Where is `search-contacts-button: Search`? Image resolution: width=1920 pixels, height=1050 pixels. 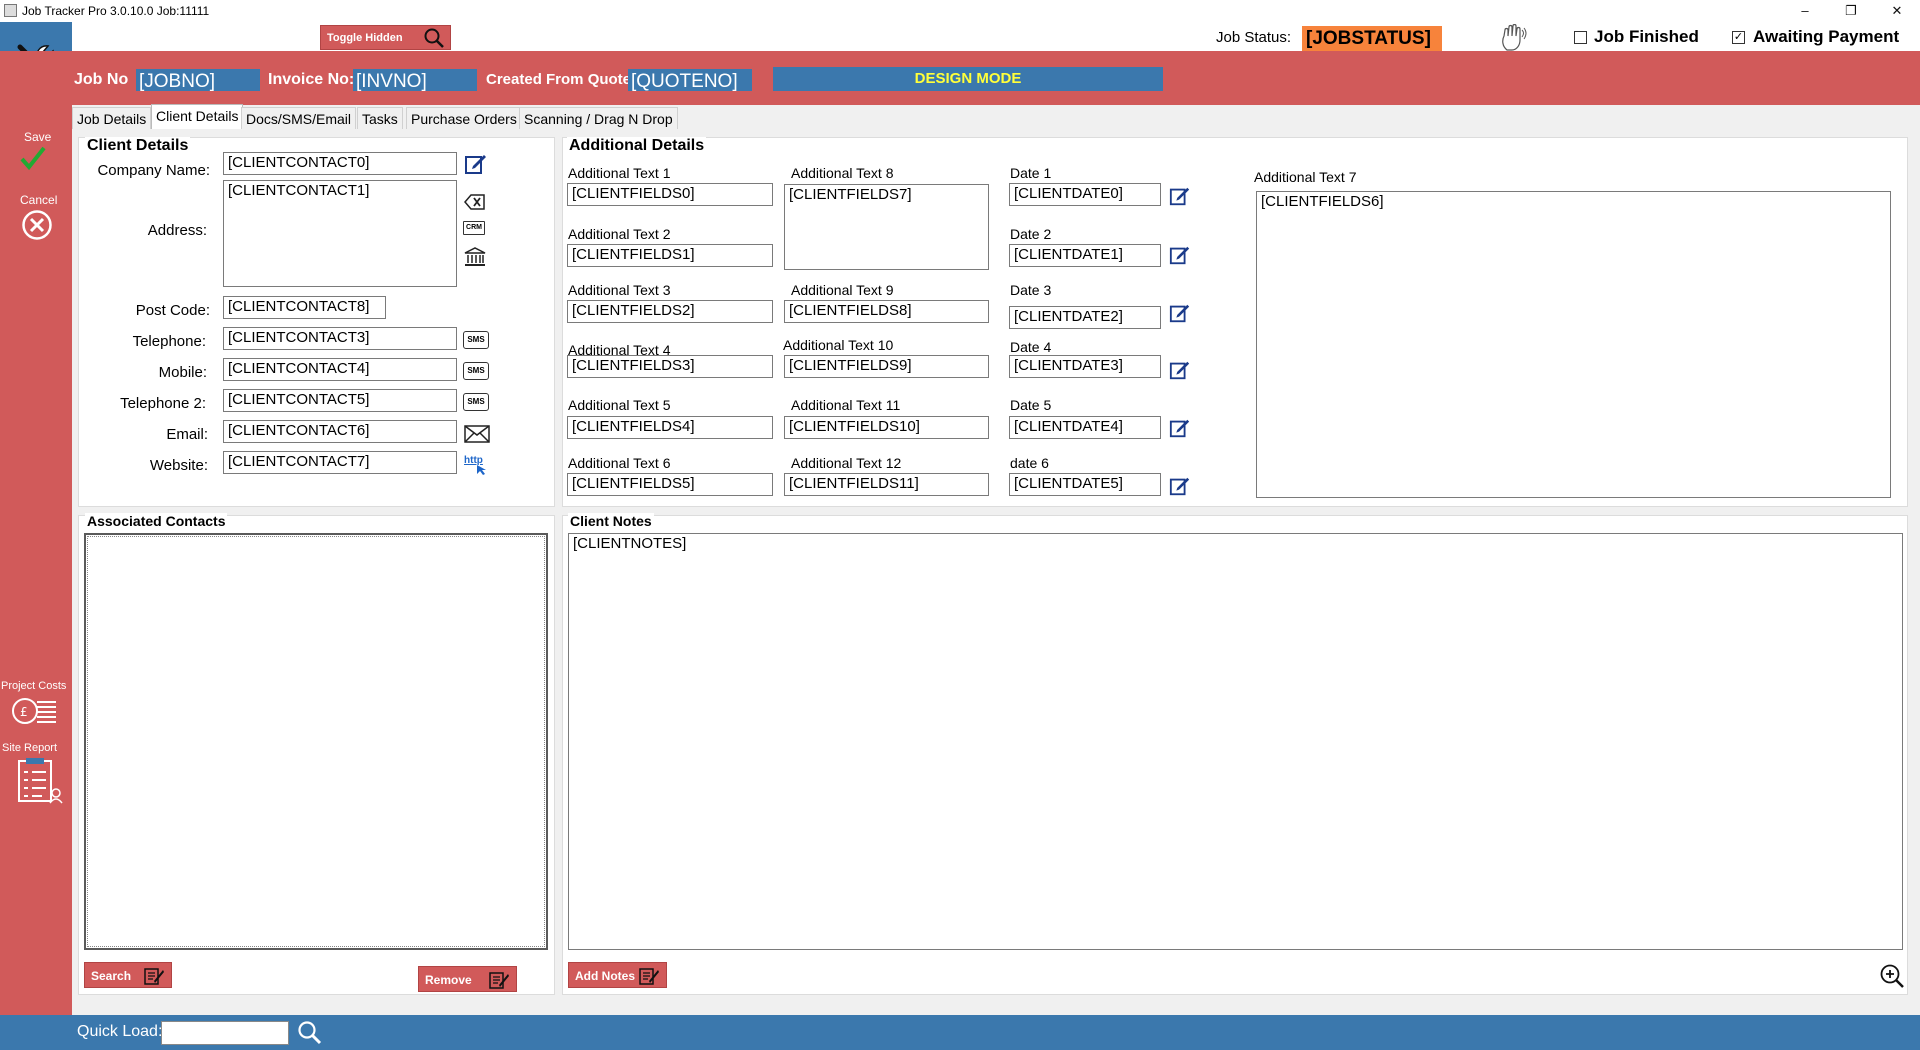 search-contacts-button: Search is located at coordinates (128, 975).